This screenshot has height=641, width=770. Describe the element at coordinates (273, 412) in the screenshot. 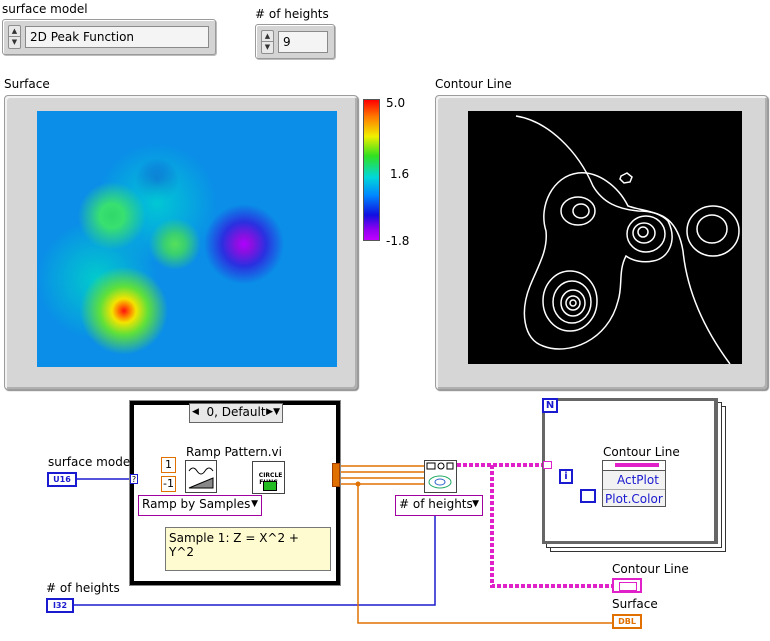

I see `case-next-icon: ▶▼` at that location.